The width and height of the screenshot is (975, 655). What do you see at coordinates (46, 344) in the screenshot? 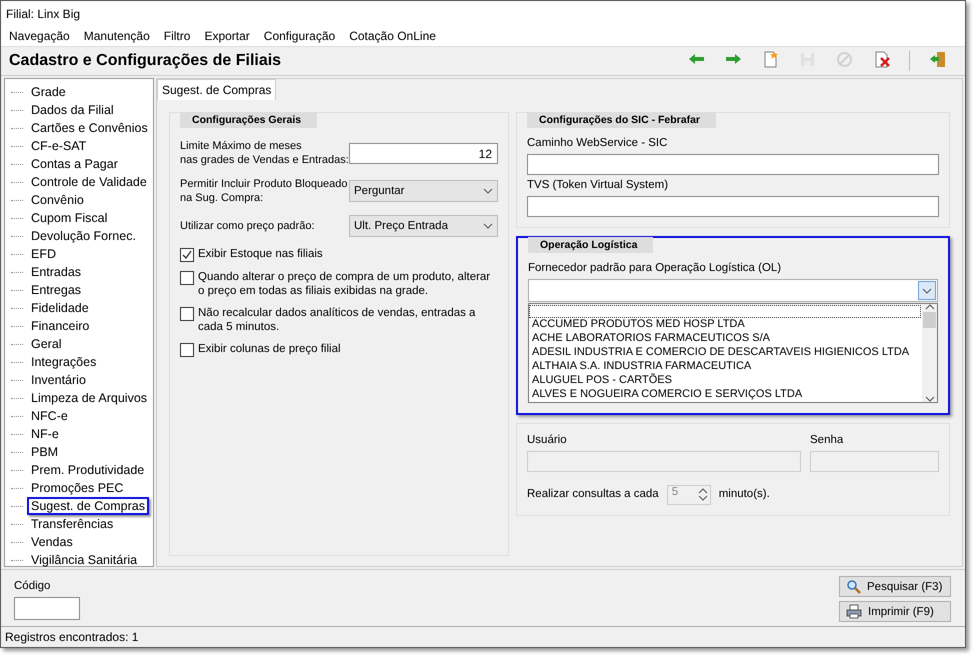
I see `sidebar-item: Geral` at bounding box center [46, 344].